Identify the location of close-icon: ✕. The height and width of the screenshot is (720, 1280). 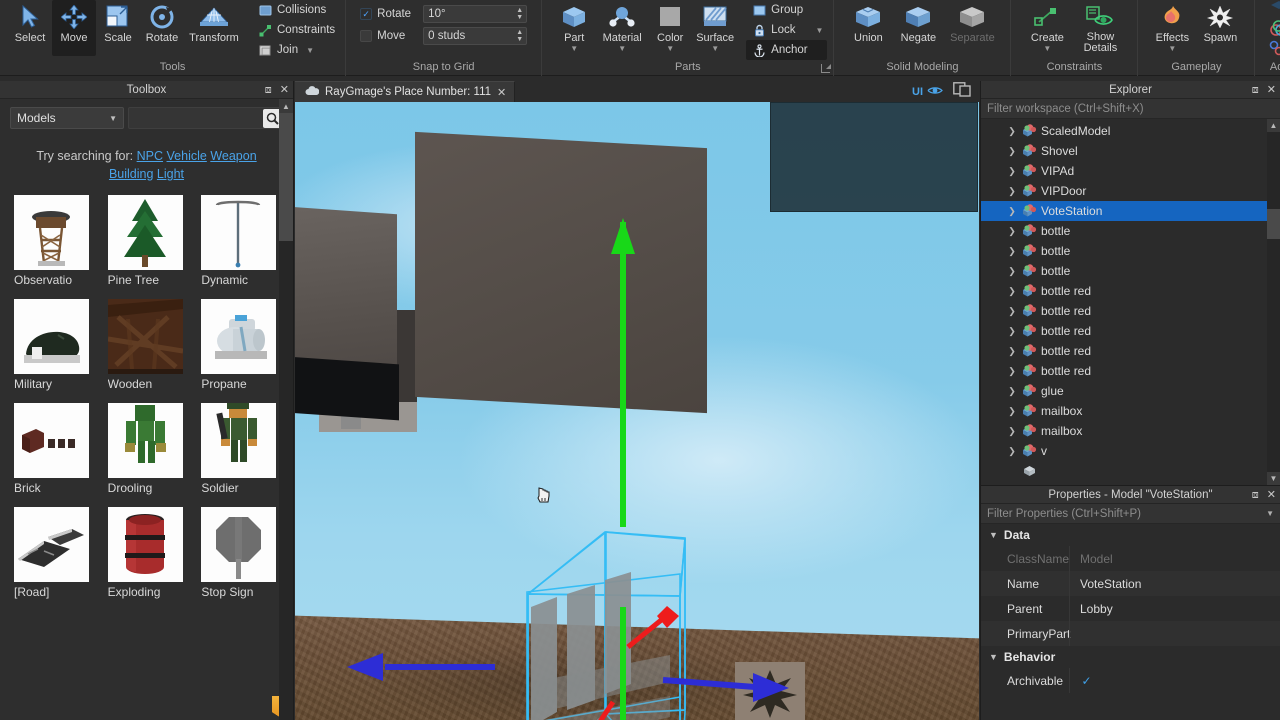
(501, 92).